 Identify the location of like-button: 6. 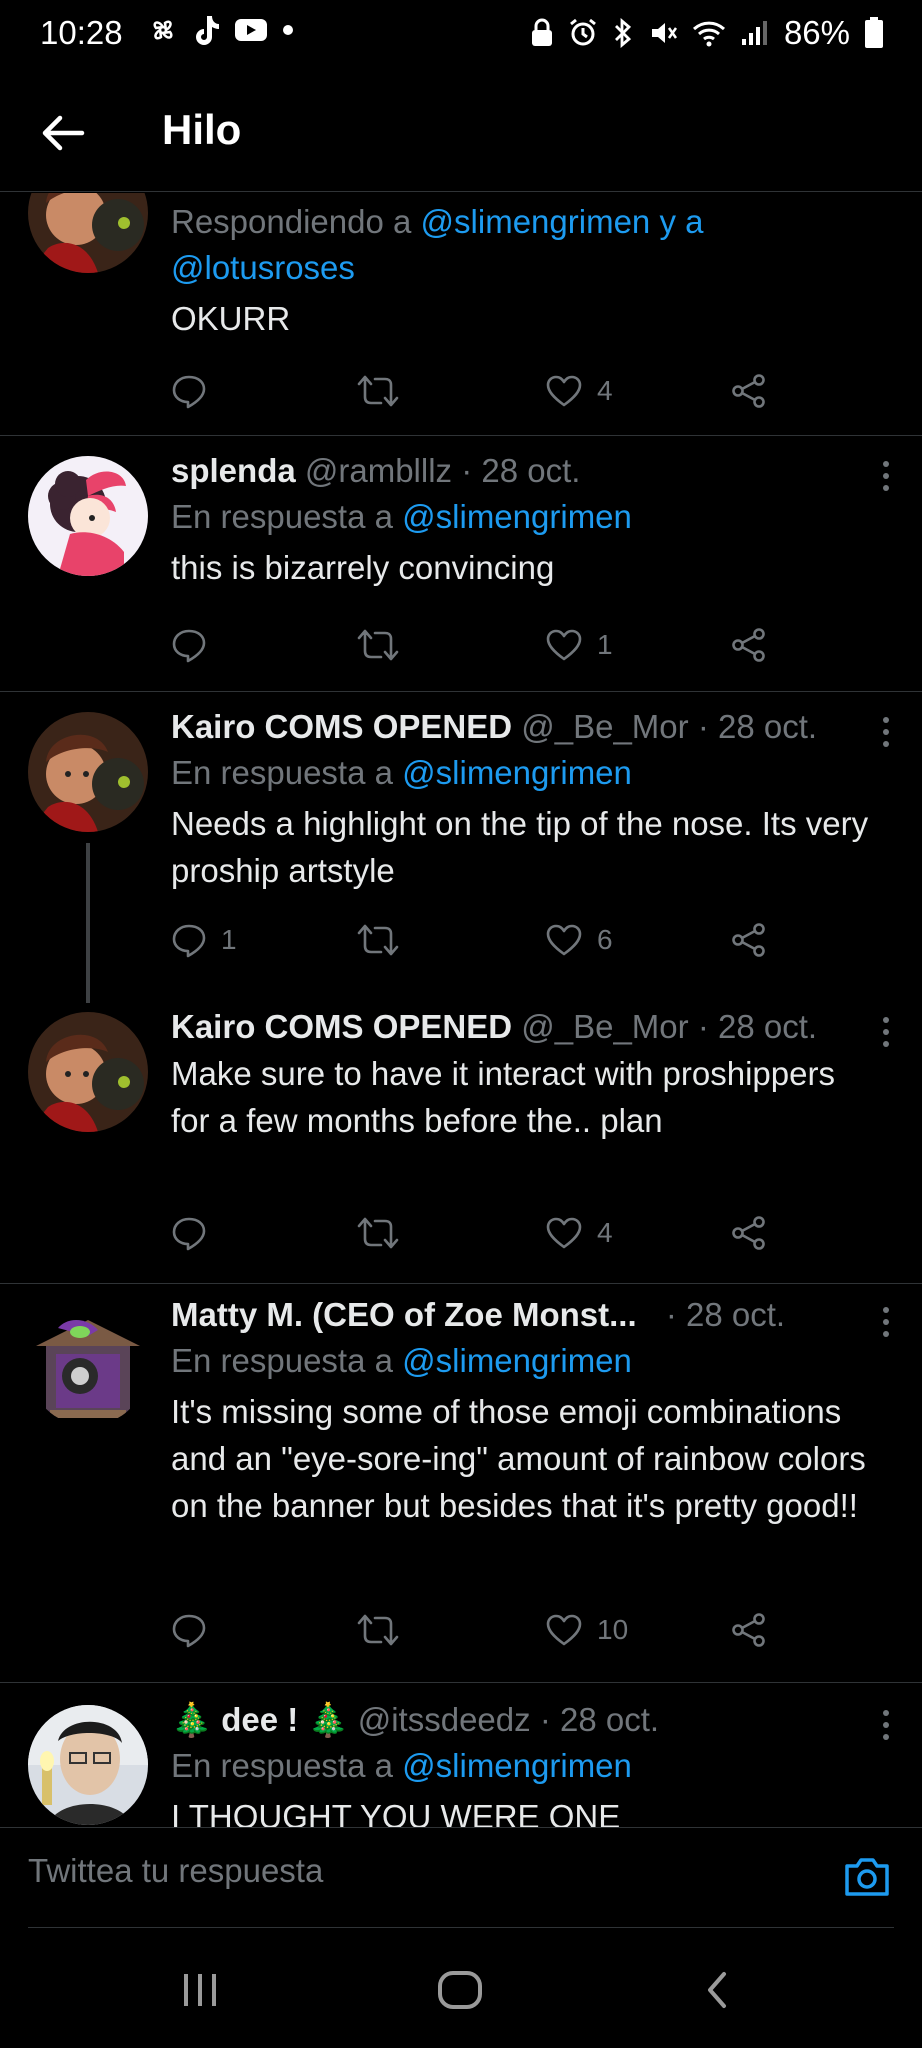
(579, 940).